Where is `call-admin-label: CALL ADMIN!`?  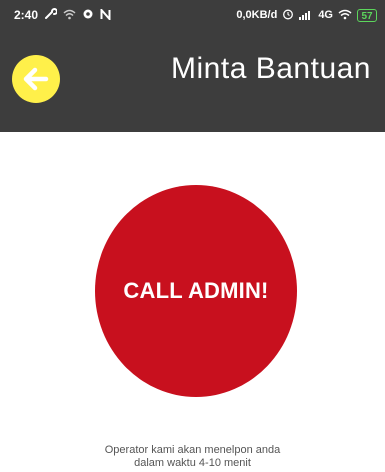 call-admin-label: CALL ADMIN! is located at coordinates (196, 290).